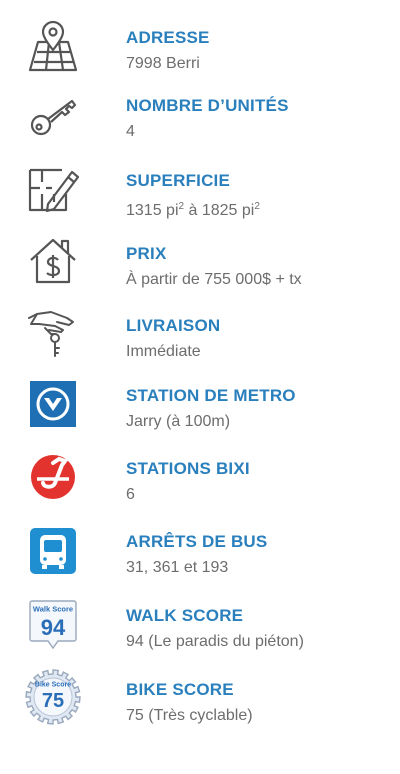 The width and height of the screenshot is (400, 774). I want to click on feature-row-metro: STATION DE METRO Jarry (à 100m), so click(200, 408).